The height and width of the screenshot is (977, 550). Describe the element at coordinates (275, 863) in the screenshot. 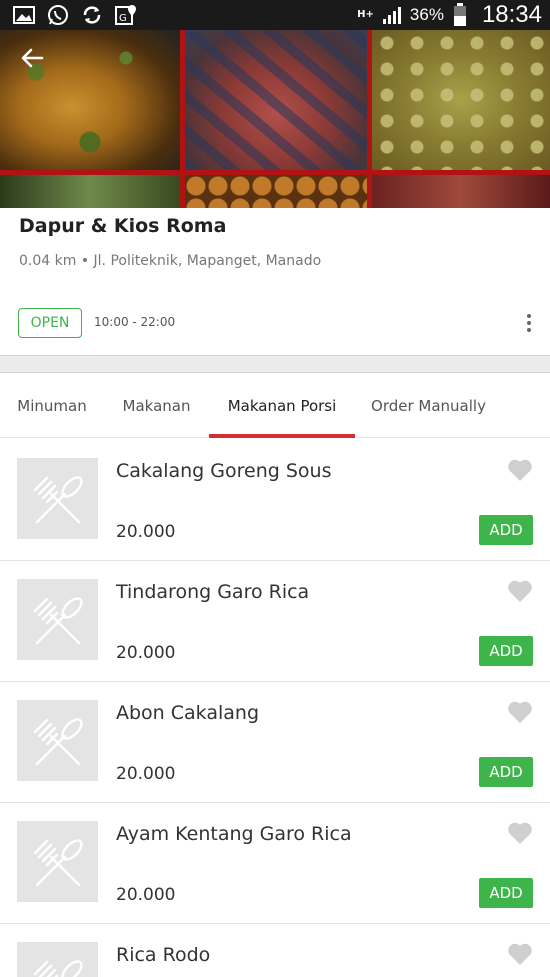

I see `menu-item: Ayam Kentang Garo Rica 20.000 ADD` at that location.